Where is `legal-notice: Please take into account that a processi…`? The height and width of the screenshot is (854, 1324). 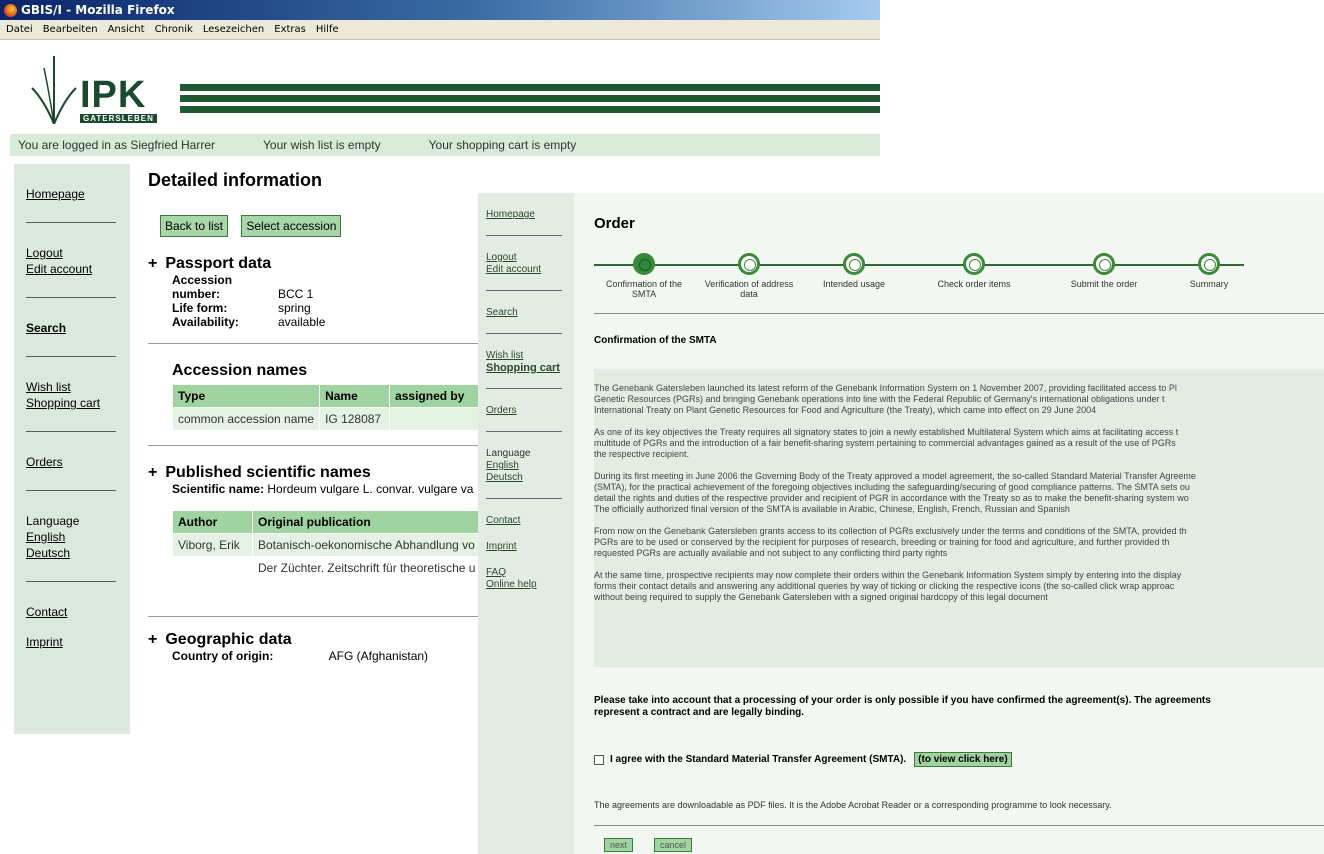 legal-notice: Please take into account that a processi… is located at coordinates (902, 706).